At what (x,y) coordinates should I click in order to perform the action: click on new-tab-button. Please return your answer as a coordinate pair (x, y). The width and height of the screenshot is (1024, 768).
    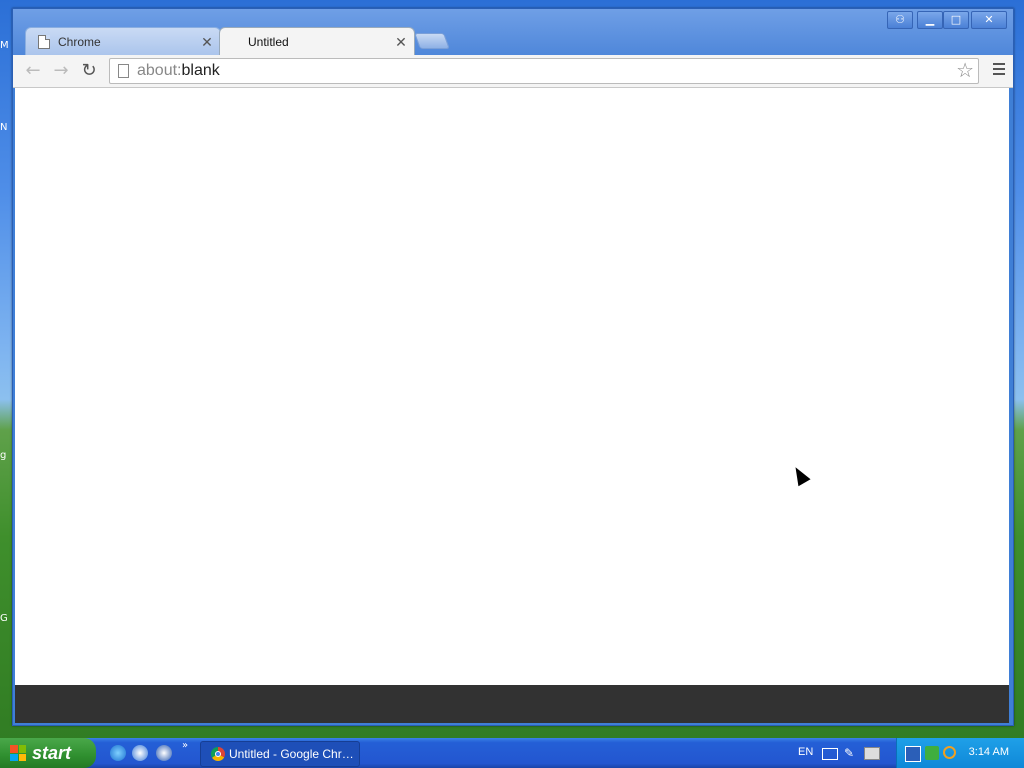
    Looking at the image, I should click on (432, 41).